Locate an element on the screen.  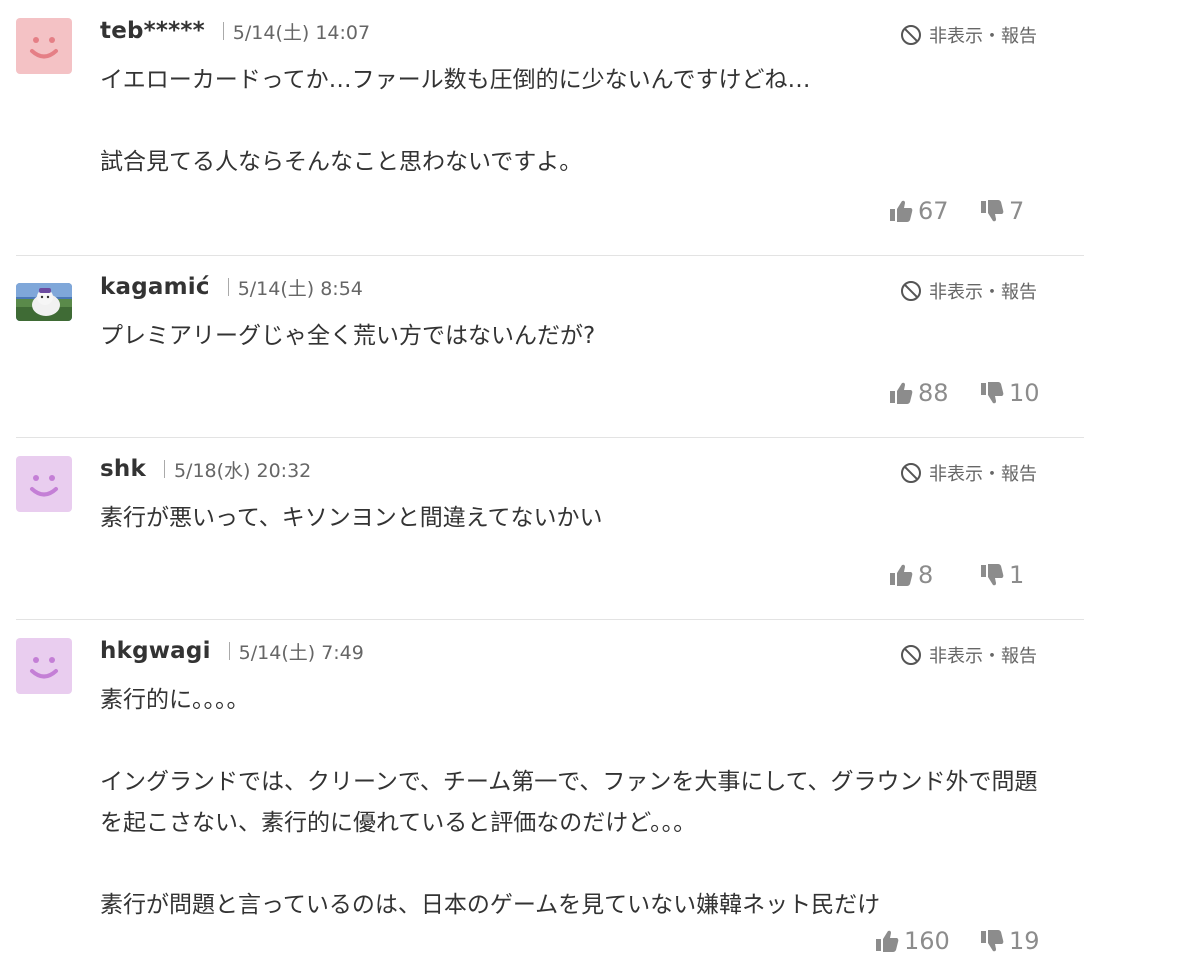
comment-body: プレミアリーグじゃ全く荒い方ではないんだが? is located at coordinates (348, 336).